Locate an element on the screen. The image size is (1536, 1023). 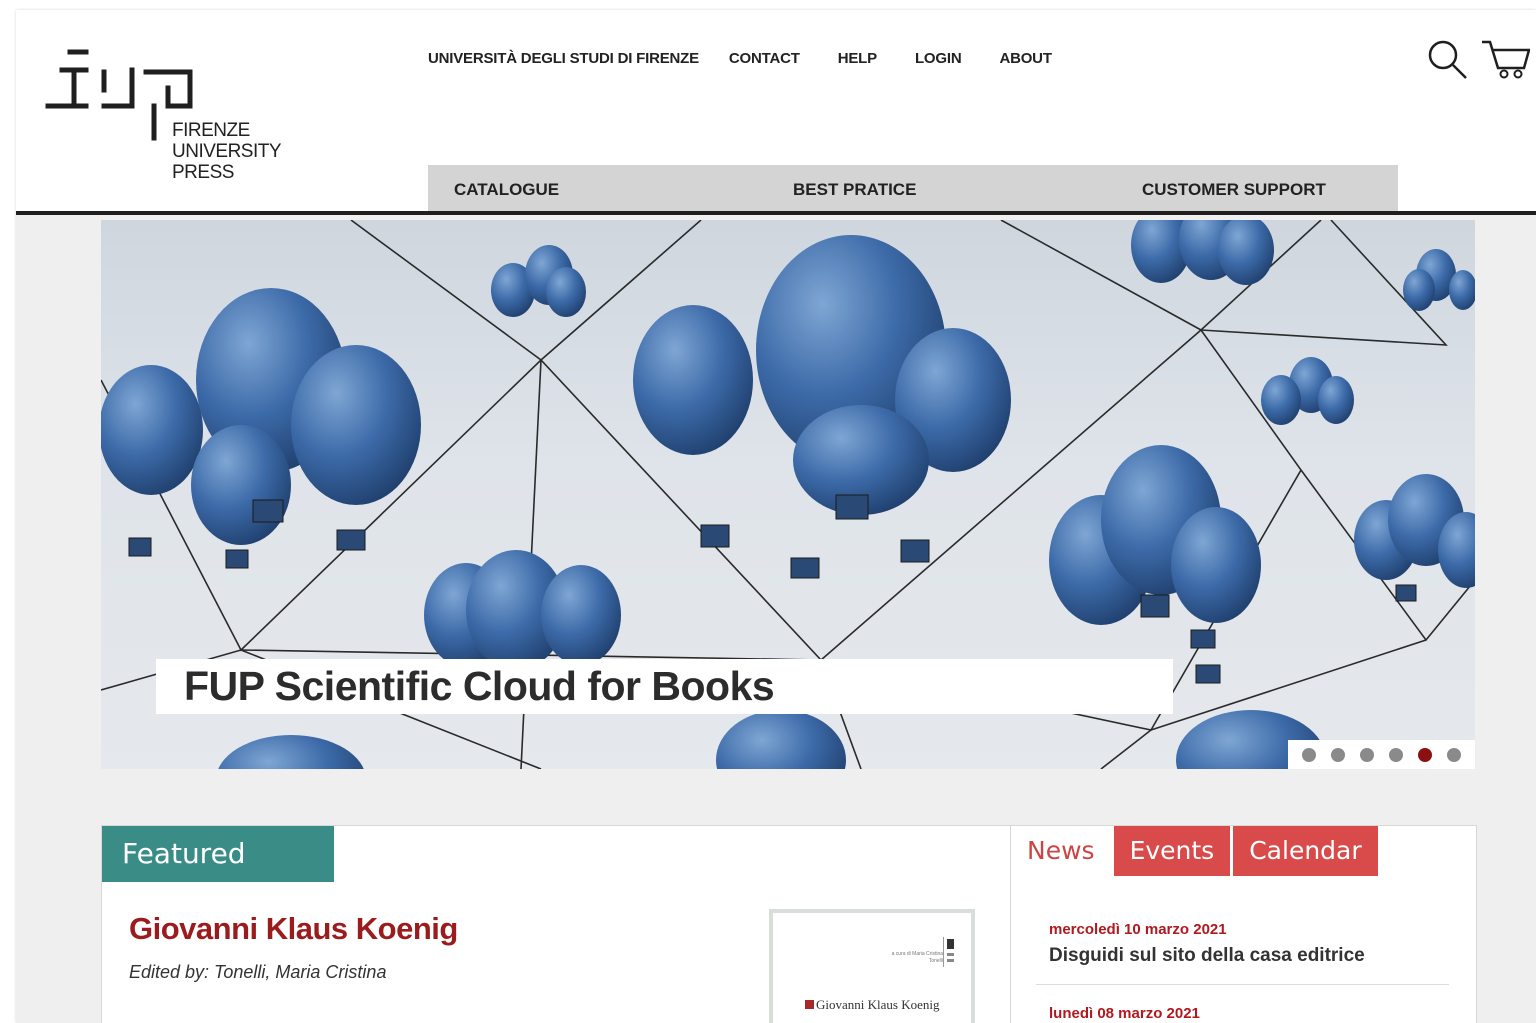
news-divider is located at coordinates (1242, 984).